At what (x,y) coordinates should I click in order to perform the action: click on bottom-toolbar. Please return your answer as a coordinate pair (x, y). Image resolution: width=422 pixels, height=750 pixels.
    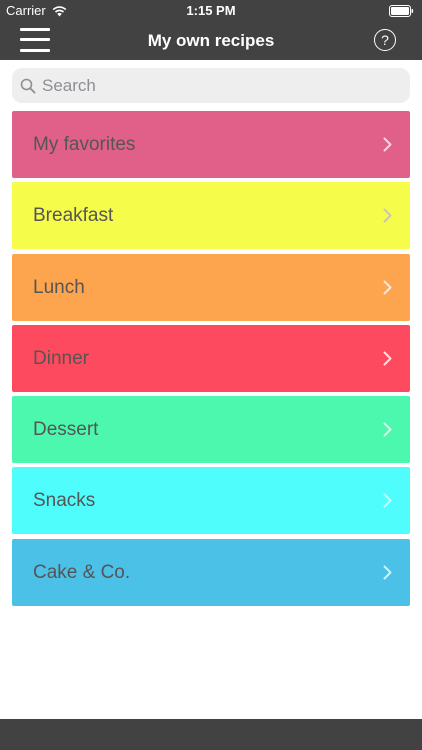
    Looking at the image, I should click on (211, 734).